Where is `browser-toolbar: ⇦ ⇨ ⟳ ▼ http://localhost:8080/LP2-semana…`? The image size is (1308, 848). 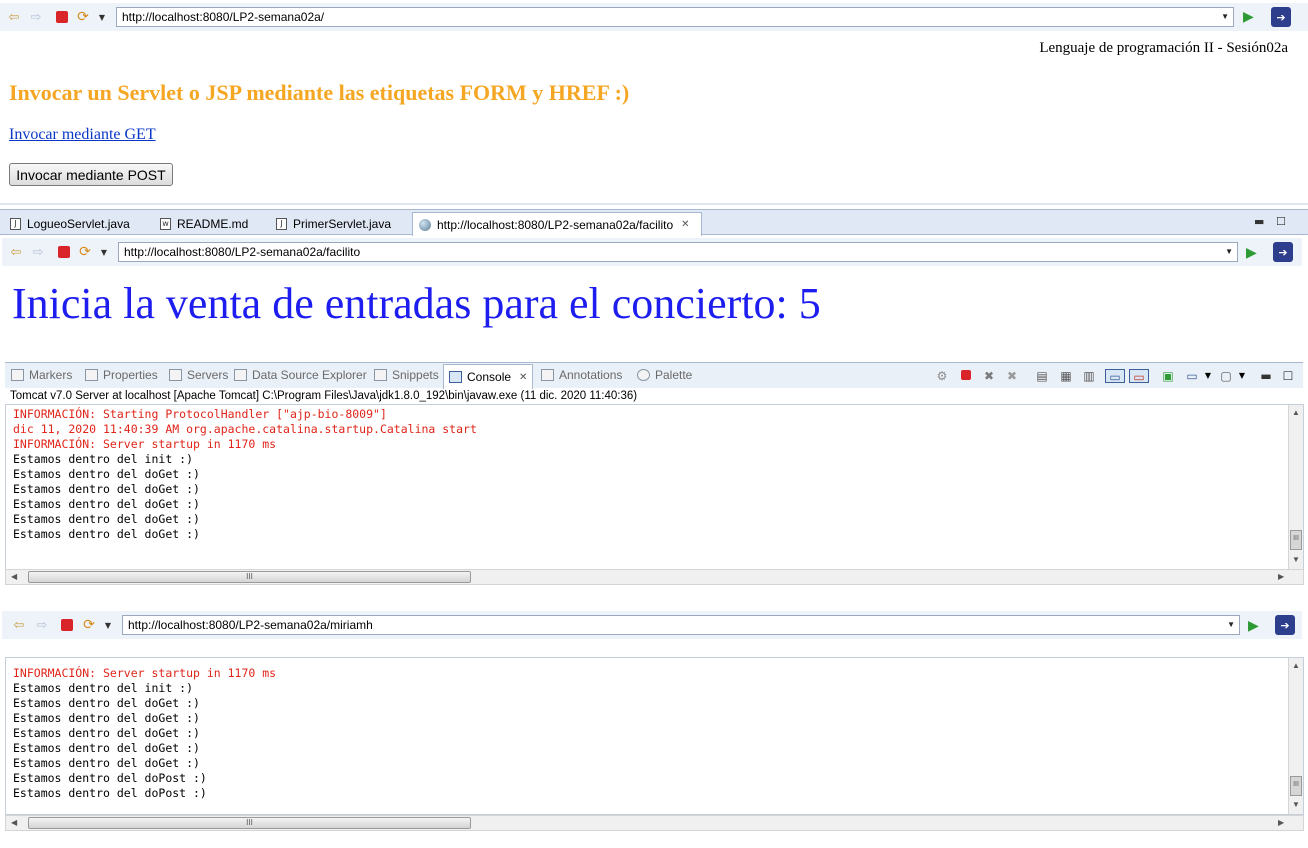
browser-toolbar: ⇦ ⇨ ⟳ ▼ http://localhost:8080/LP2-semana… is located at coordinates (652, 625).